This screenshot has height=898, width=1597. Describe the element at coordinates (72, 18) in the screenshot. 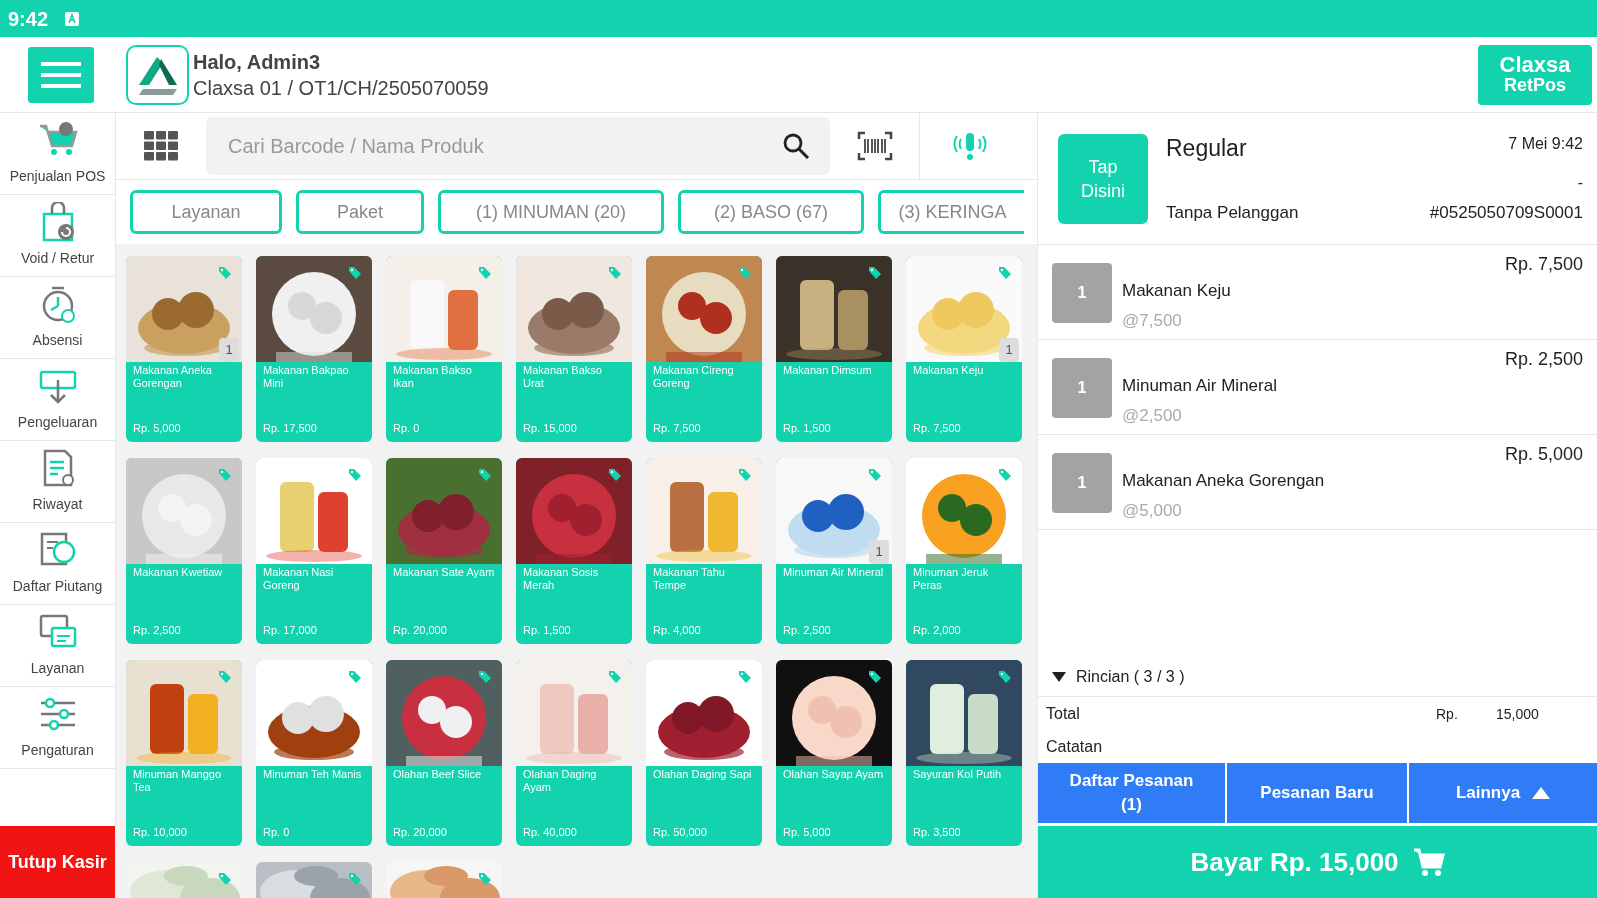

I see `keyboard-indicator-icon` at that location.